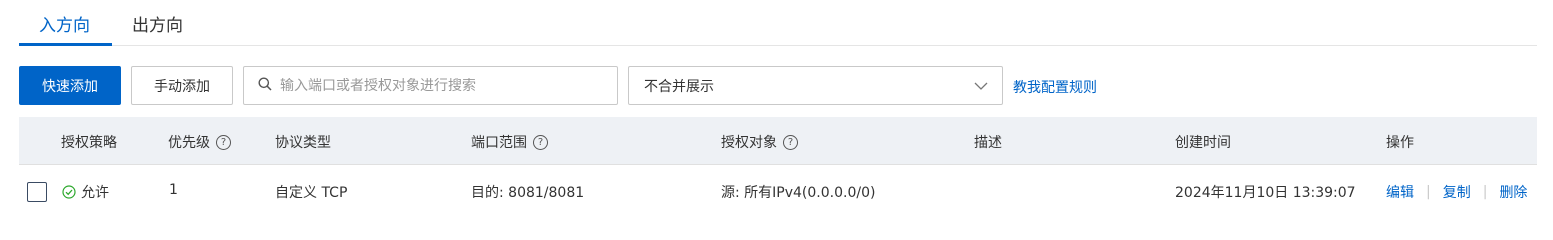 The height and width of the screenshot is (240, 1553). What do you see at coordinates (311, 193) in the screenshot?
I see `protocol-cell: 自定义 TCP` at bounding box center [311, 193].